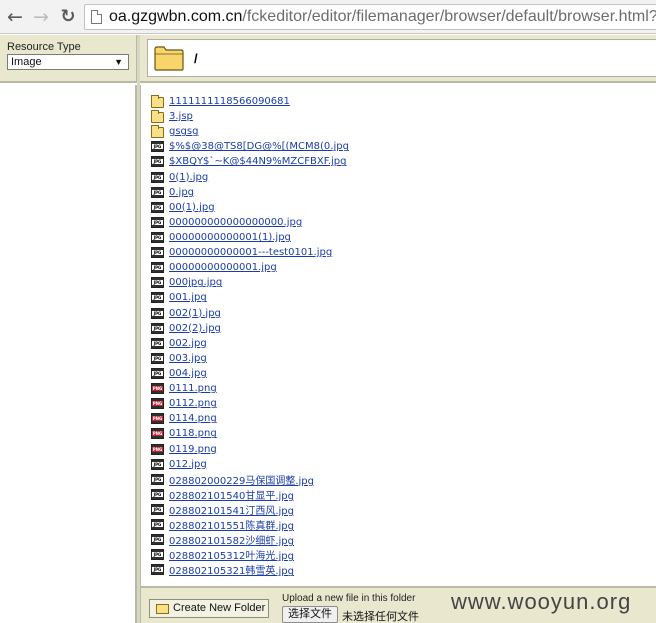 The width and height of the screenshot is (656, 623). Describe the element at coordinates (188, 297) in the screenshot. I see `file-link: 001.jpg` at that location.